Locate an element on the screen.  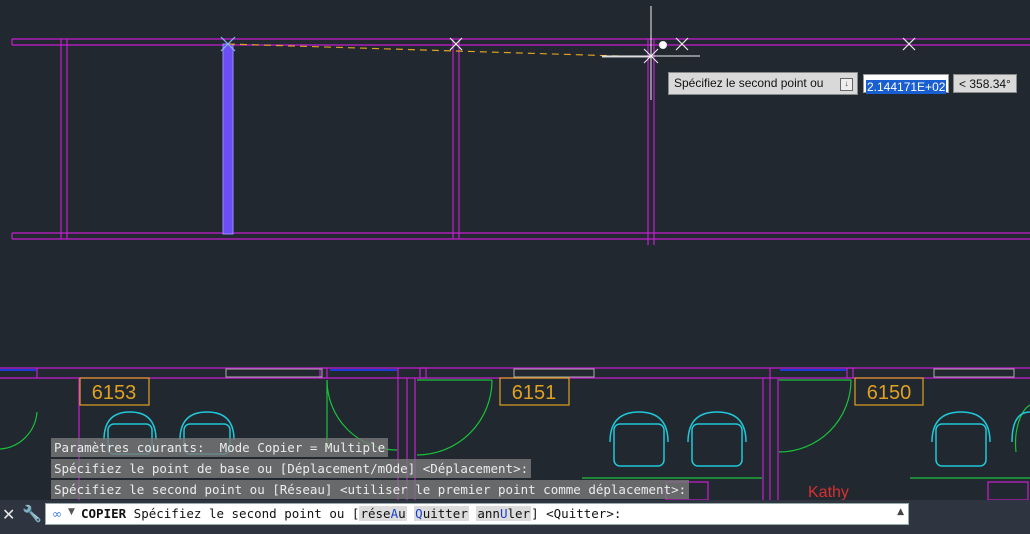
room-tag-6151: 6151 is located at coordinates (534, 393).